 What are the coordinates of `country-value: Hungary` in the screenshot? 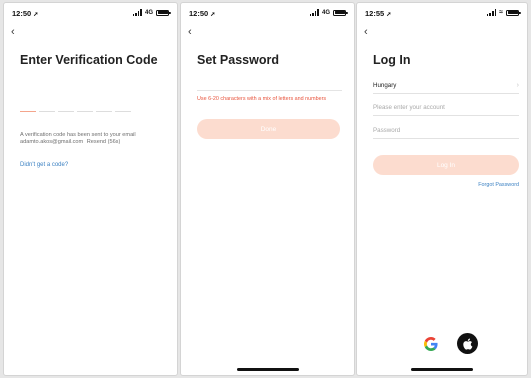 It's located at (385, 85).